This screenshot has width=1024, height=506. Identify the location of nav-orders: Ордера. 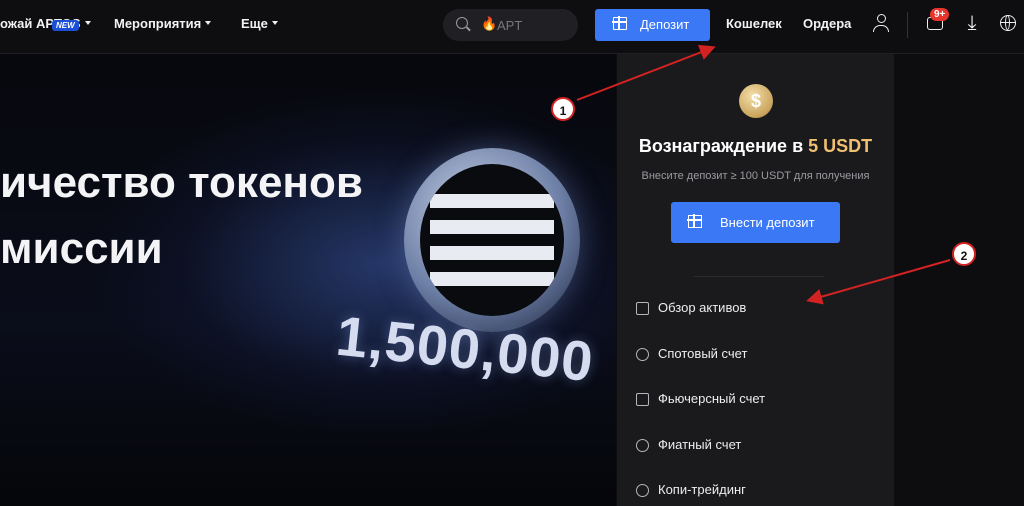
(827, 23).